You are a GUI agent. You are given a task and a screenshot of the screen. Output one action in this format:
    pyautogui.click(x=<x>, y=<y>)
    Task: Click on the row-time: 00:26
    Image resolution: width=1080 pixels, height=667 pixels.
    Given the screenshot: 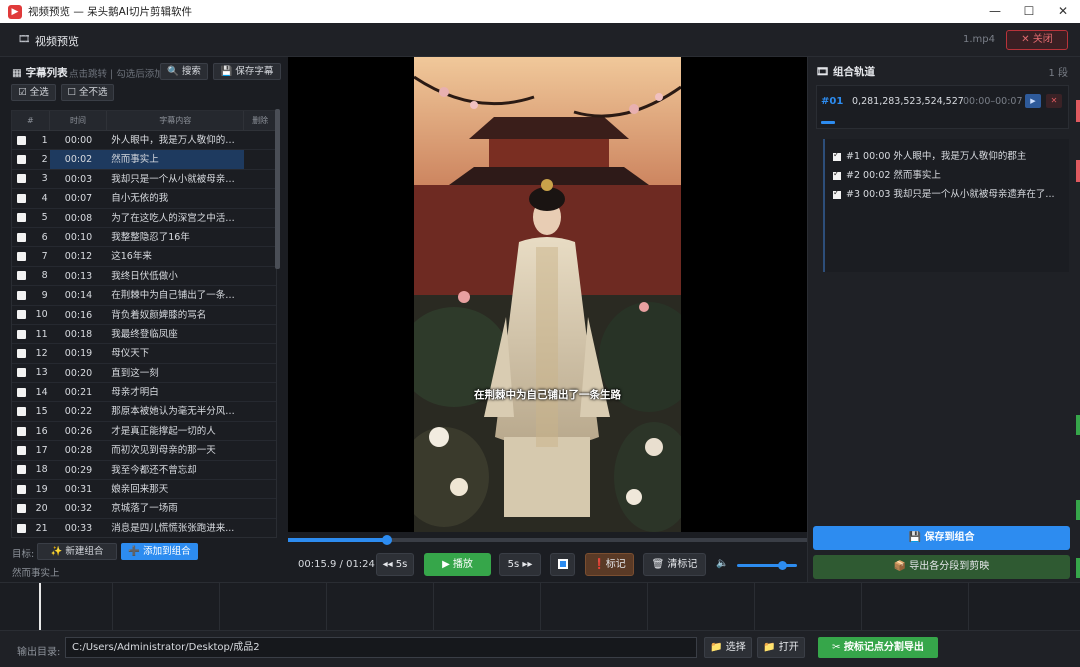 What is the action you would take?
    pyautogui.click(x=78, y=431)
    